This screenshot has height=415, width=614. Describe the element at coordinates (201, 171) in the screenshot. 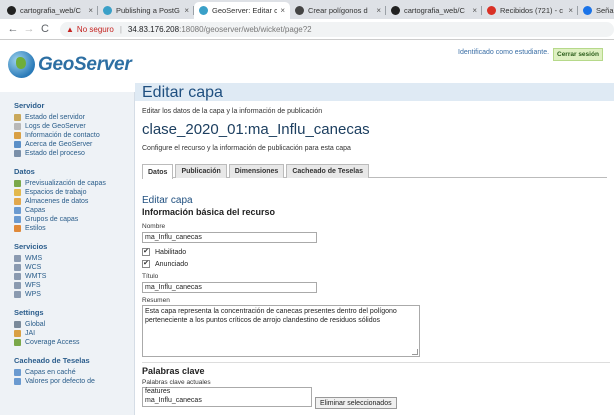

I see `tab-publicacion: Publicación` at that location.